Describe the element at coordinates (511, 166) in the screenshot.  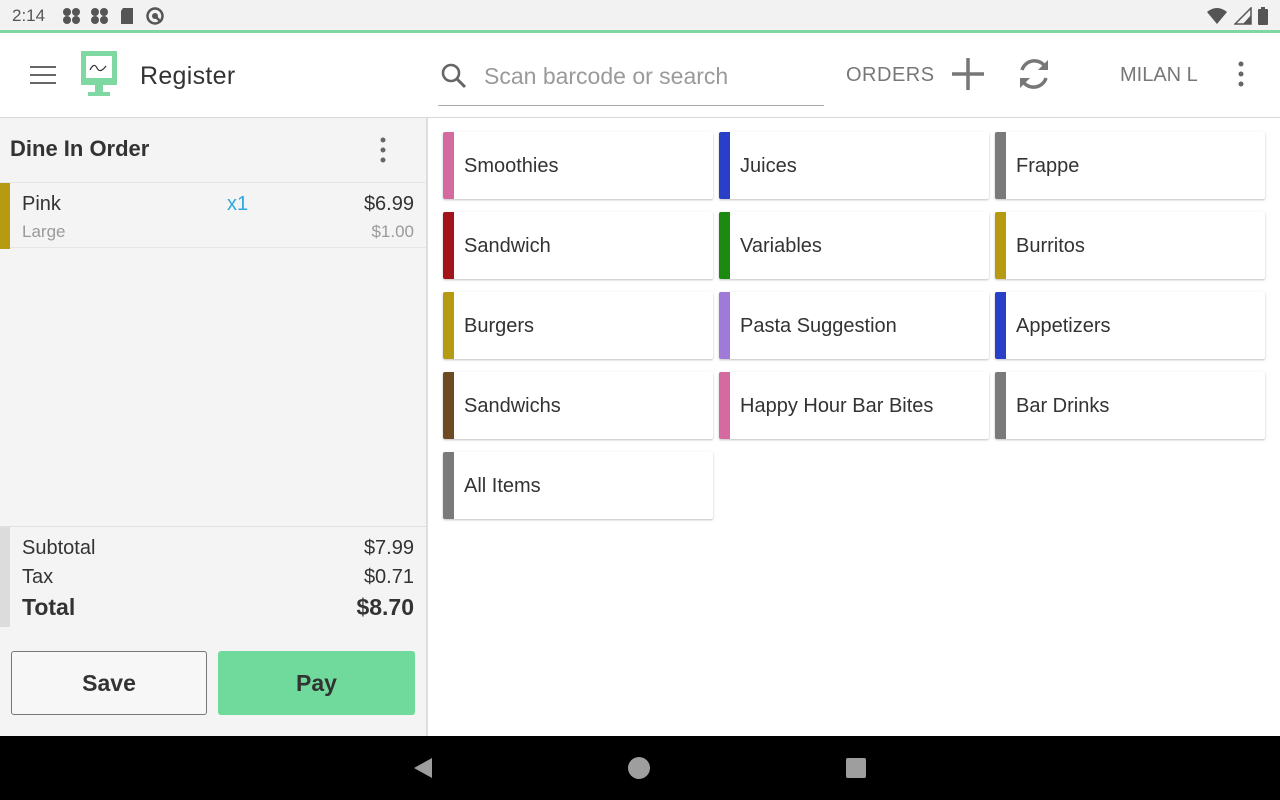
I see `category-label: Smoothies` at that location.